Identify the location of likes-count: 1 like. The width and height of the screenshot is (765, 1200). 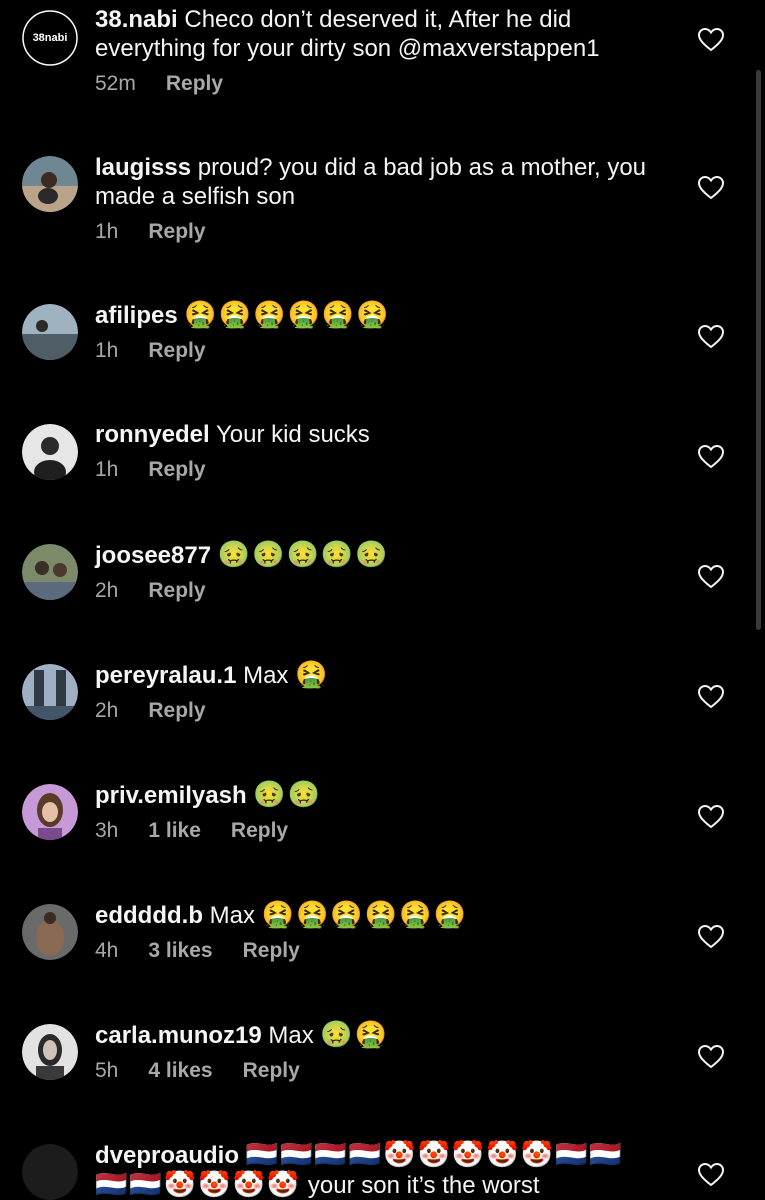
(174, 831).